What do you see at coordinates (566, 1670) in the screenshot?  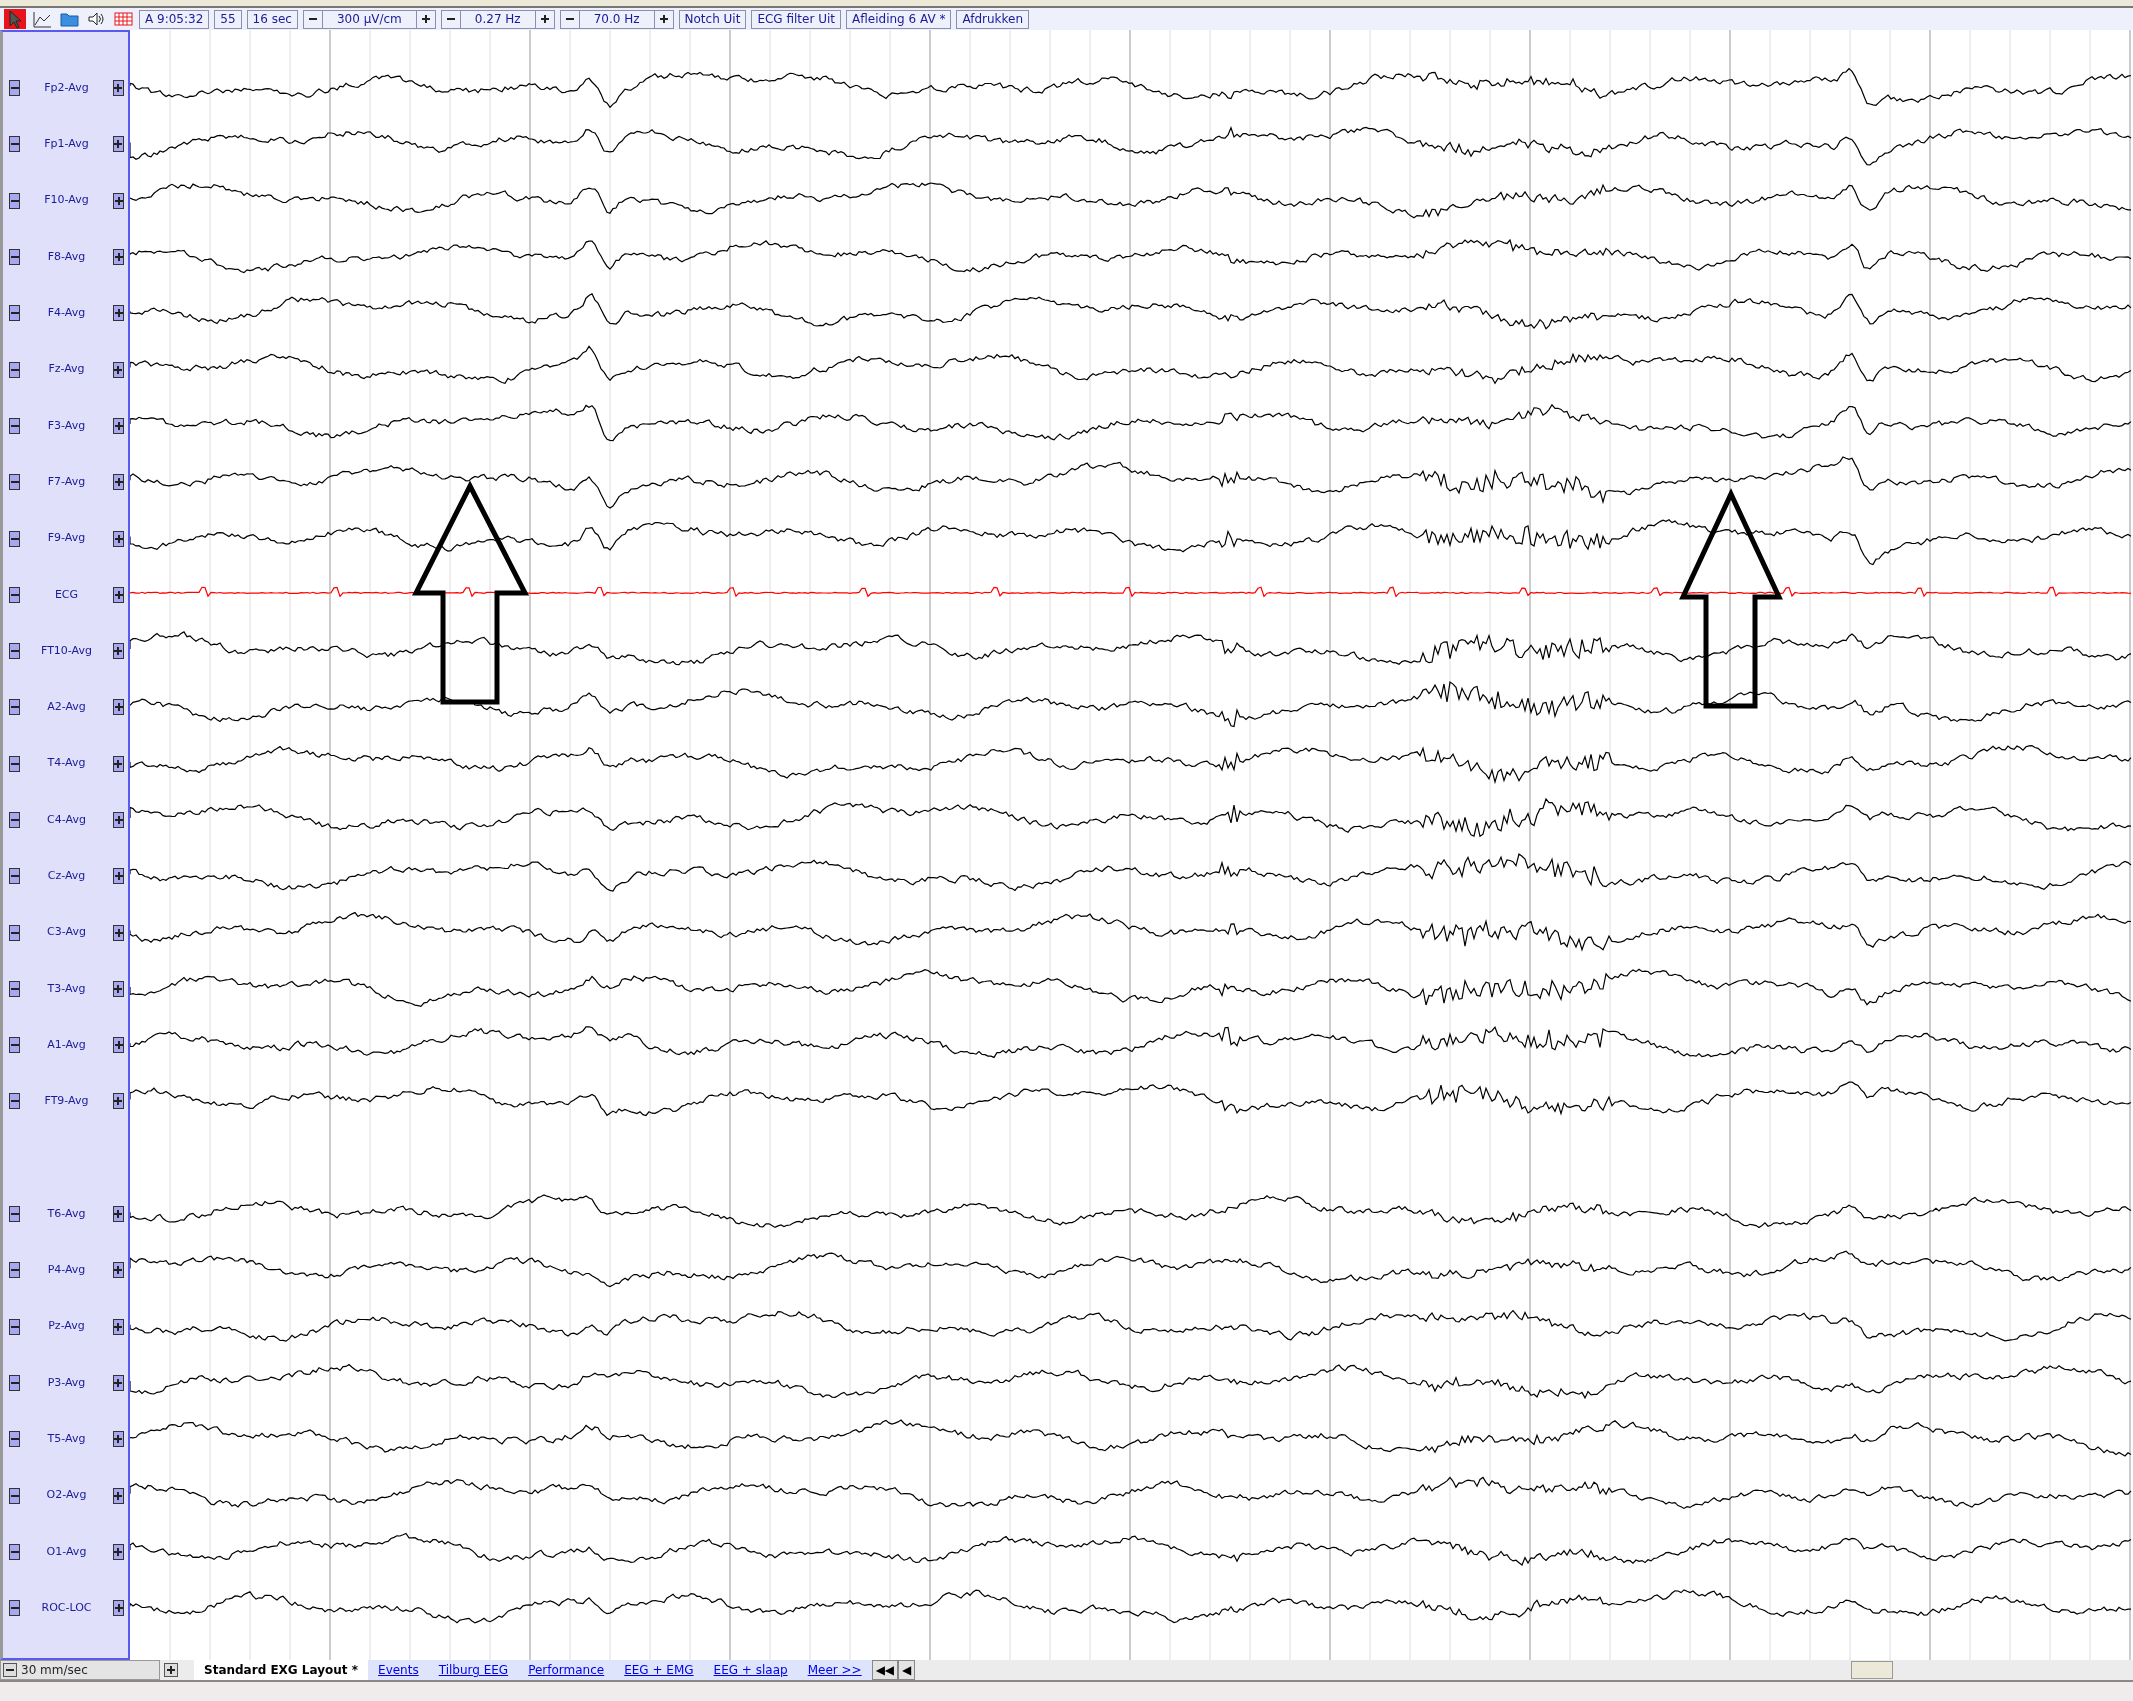 I see `layout-tab: Performance` at bounding box center [566, 1670].